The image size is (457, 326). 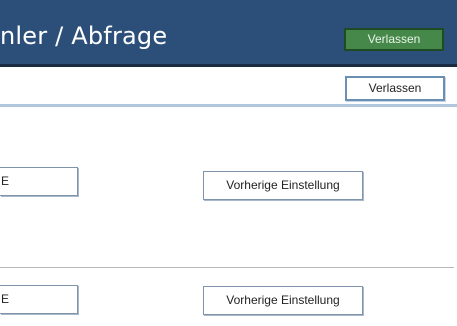 What do you see at coordinates (227, 267) in the screenshot?
I see `section-divider` at bounding box center [227, 267].